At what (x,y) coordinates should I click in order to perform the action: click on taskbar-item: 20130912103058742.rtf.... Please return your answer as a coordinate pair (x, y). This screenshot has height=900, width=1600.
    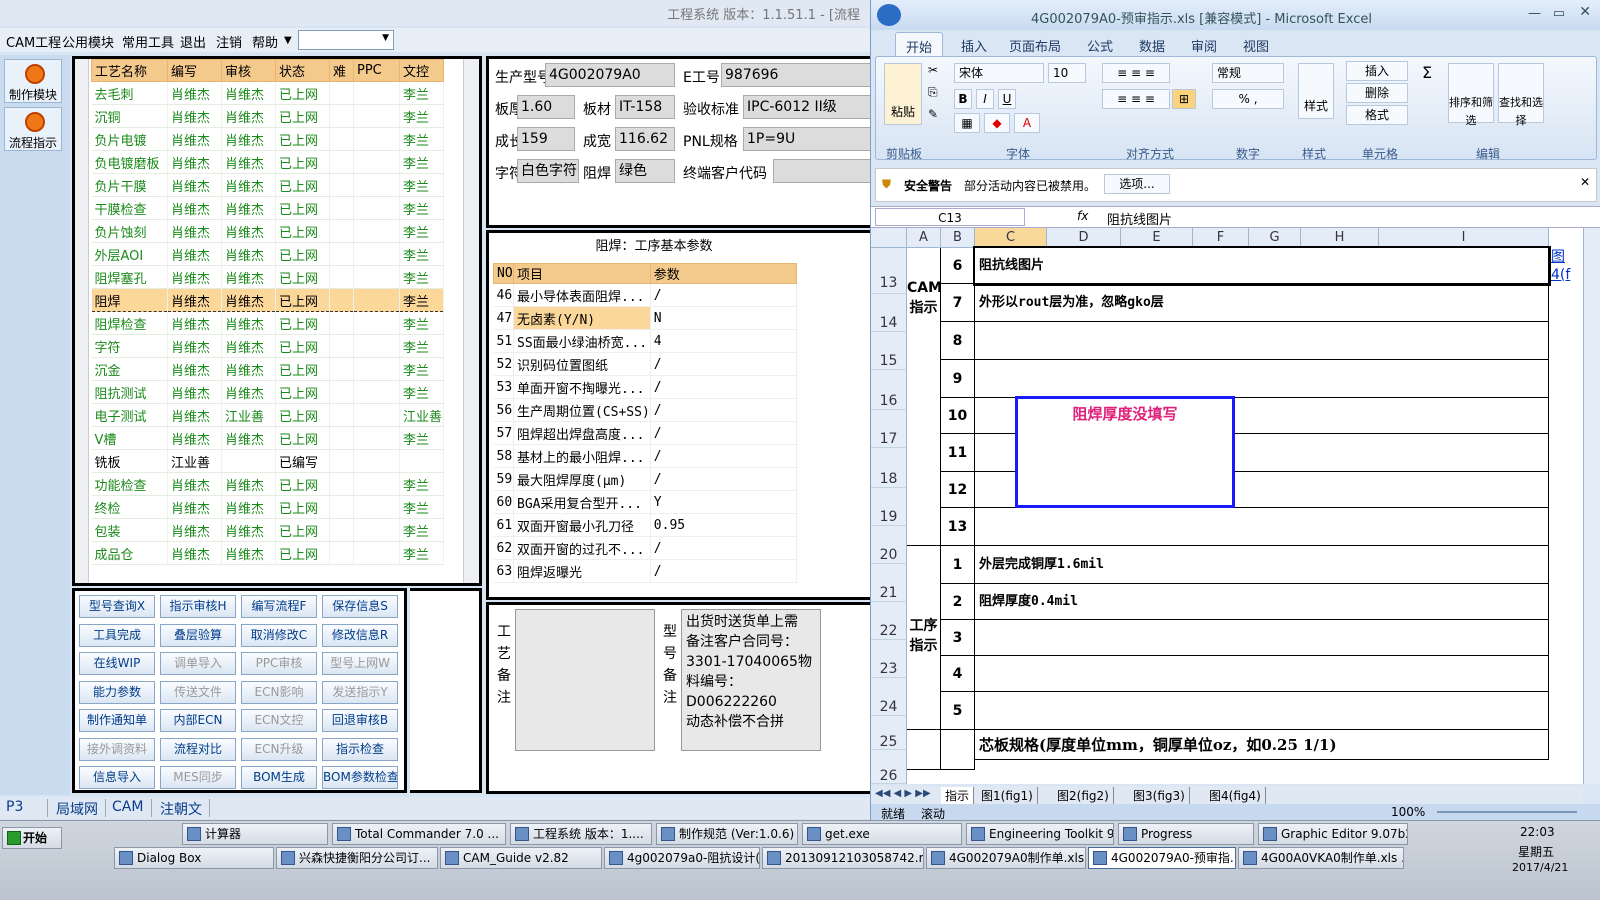
    Looking at the image, I should click on (843, 858).